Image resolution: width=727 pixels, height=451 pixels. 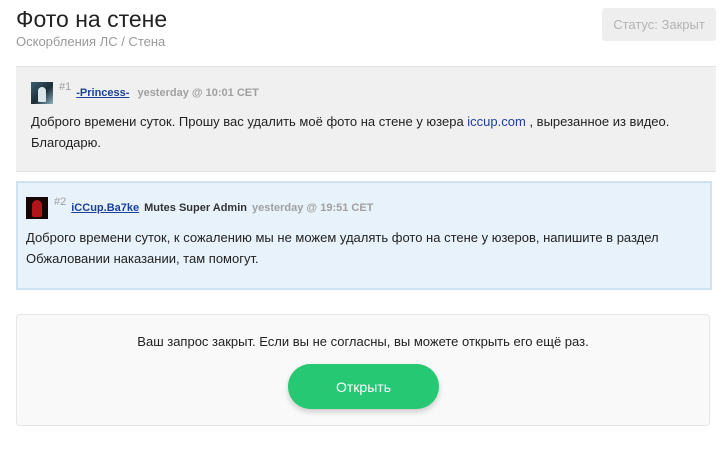 What do you see at coordinates (363, 386) in the screenshot?
I see `reopen-button: Открыть` at bounding box center [363, 386].